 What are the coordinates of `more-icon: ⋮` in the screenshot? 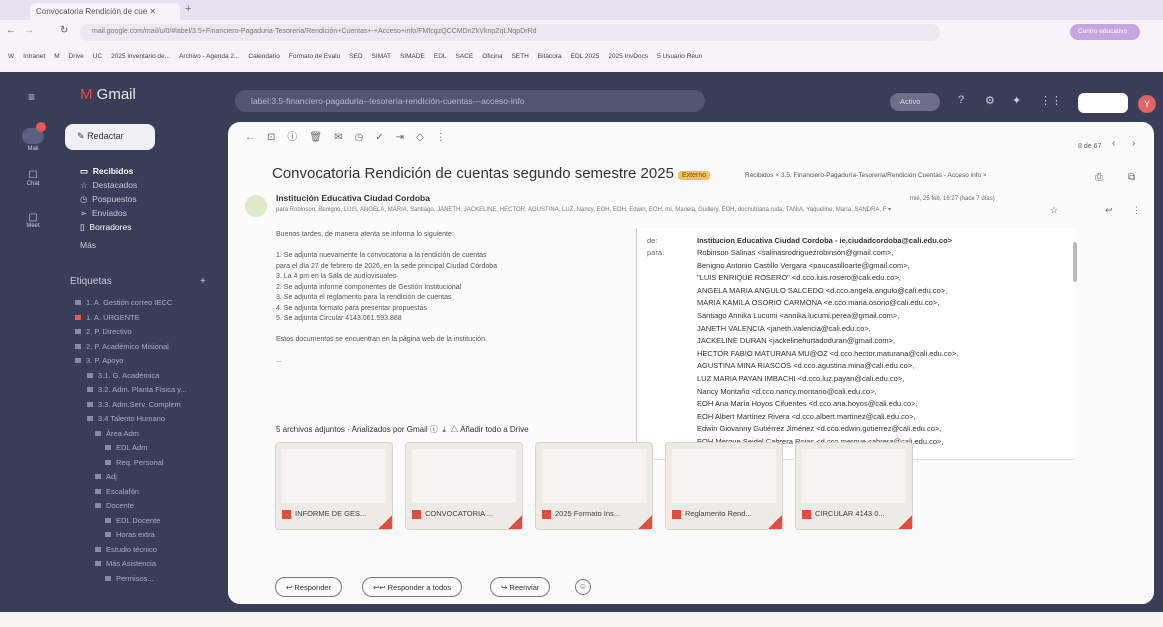 It's located at (447, 137).